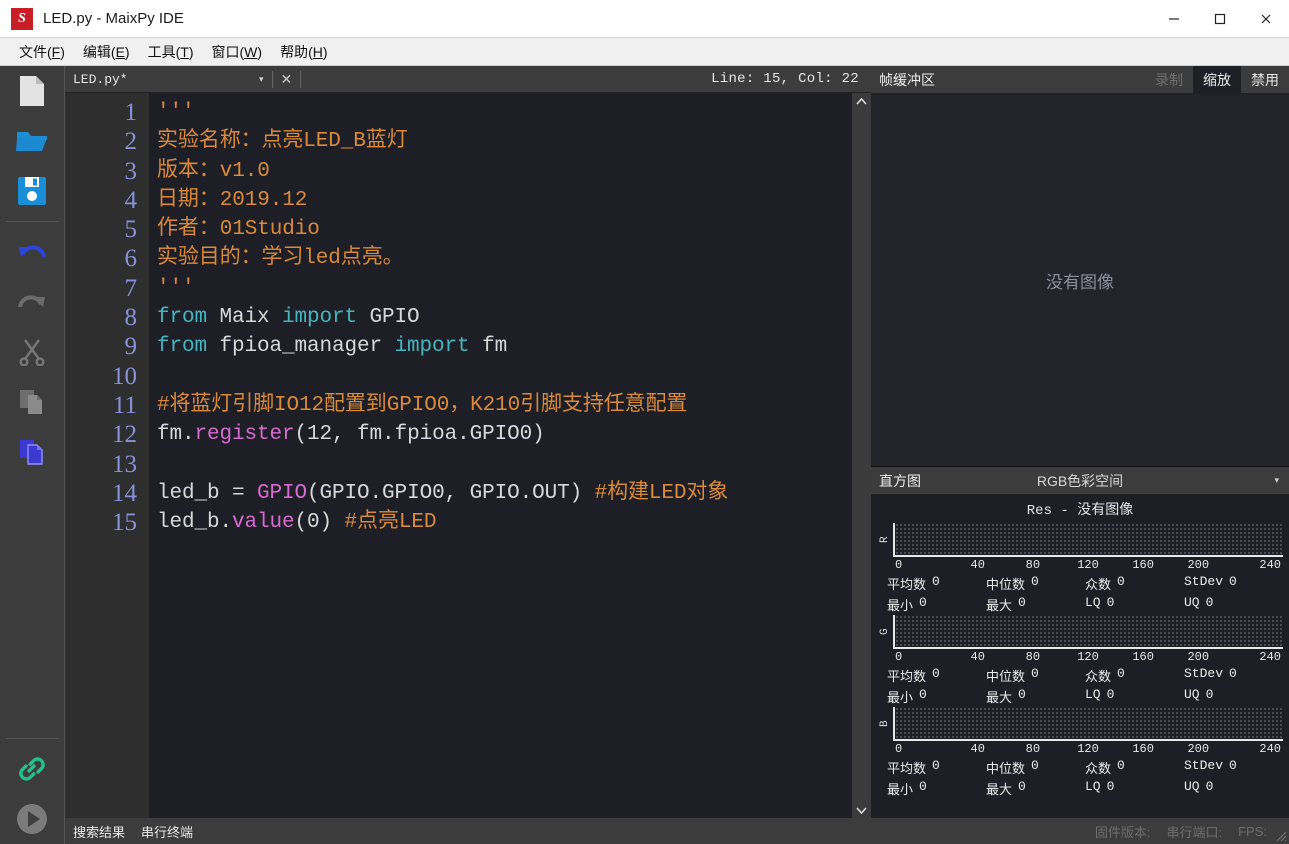 This screenshot has width=1289, height=844. I want to click on editor-tab-led-py: LED.py*, so click(158, 79).